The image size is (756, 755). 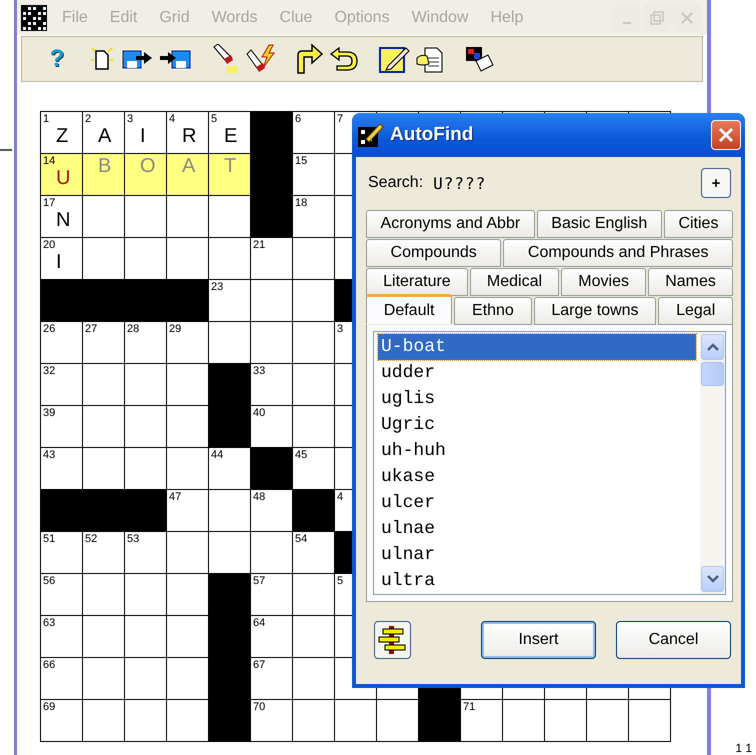 I want to click on grid-cell: 54, so click(x=314, y=553).